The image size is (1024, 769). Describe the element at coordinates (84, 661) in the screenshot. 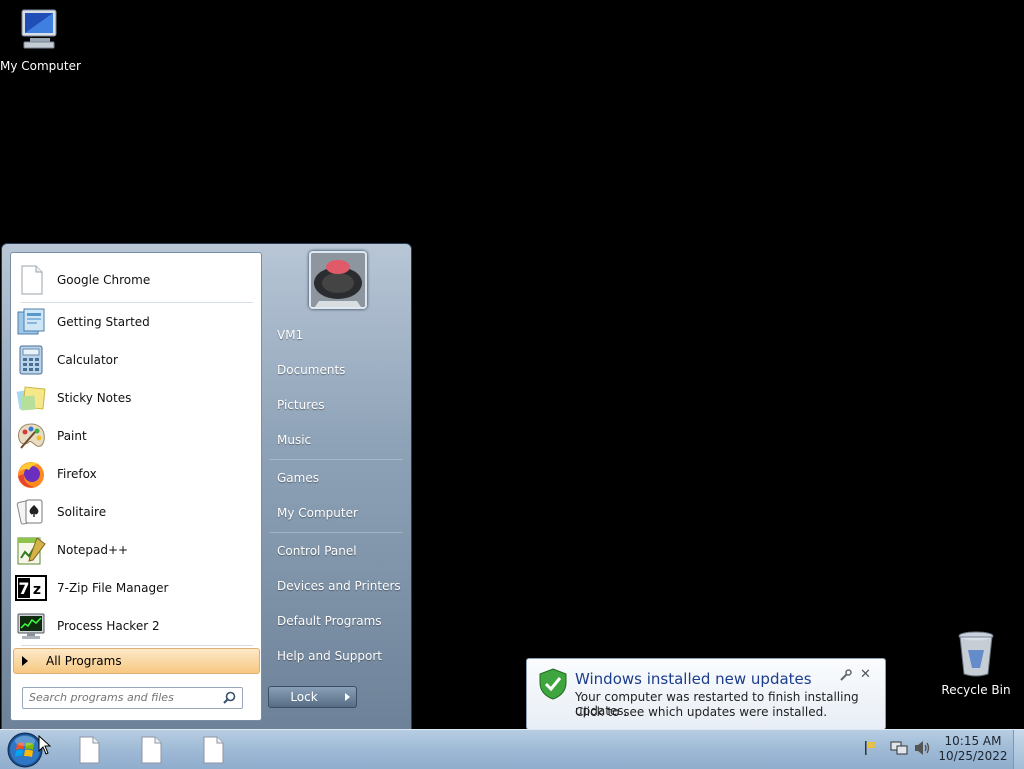

I see `all-programs-label: All Programs` at that location.